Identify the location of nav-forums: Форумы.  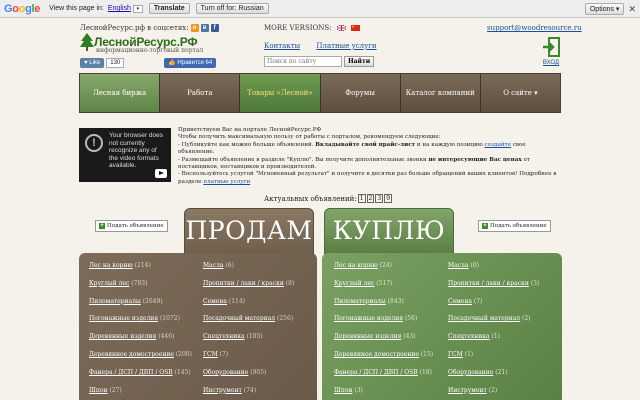
(360, 93).